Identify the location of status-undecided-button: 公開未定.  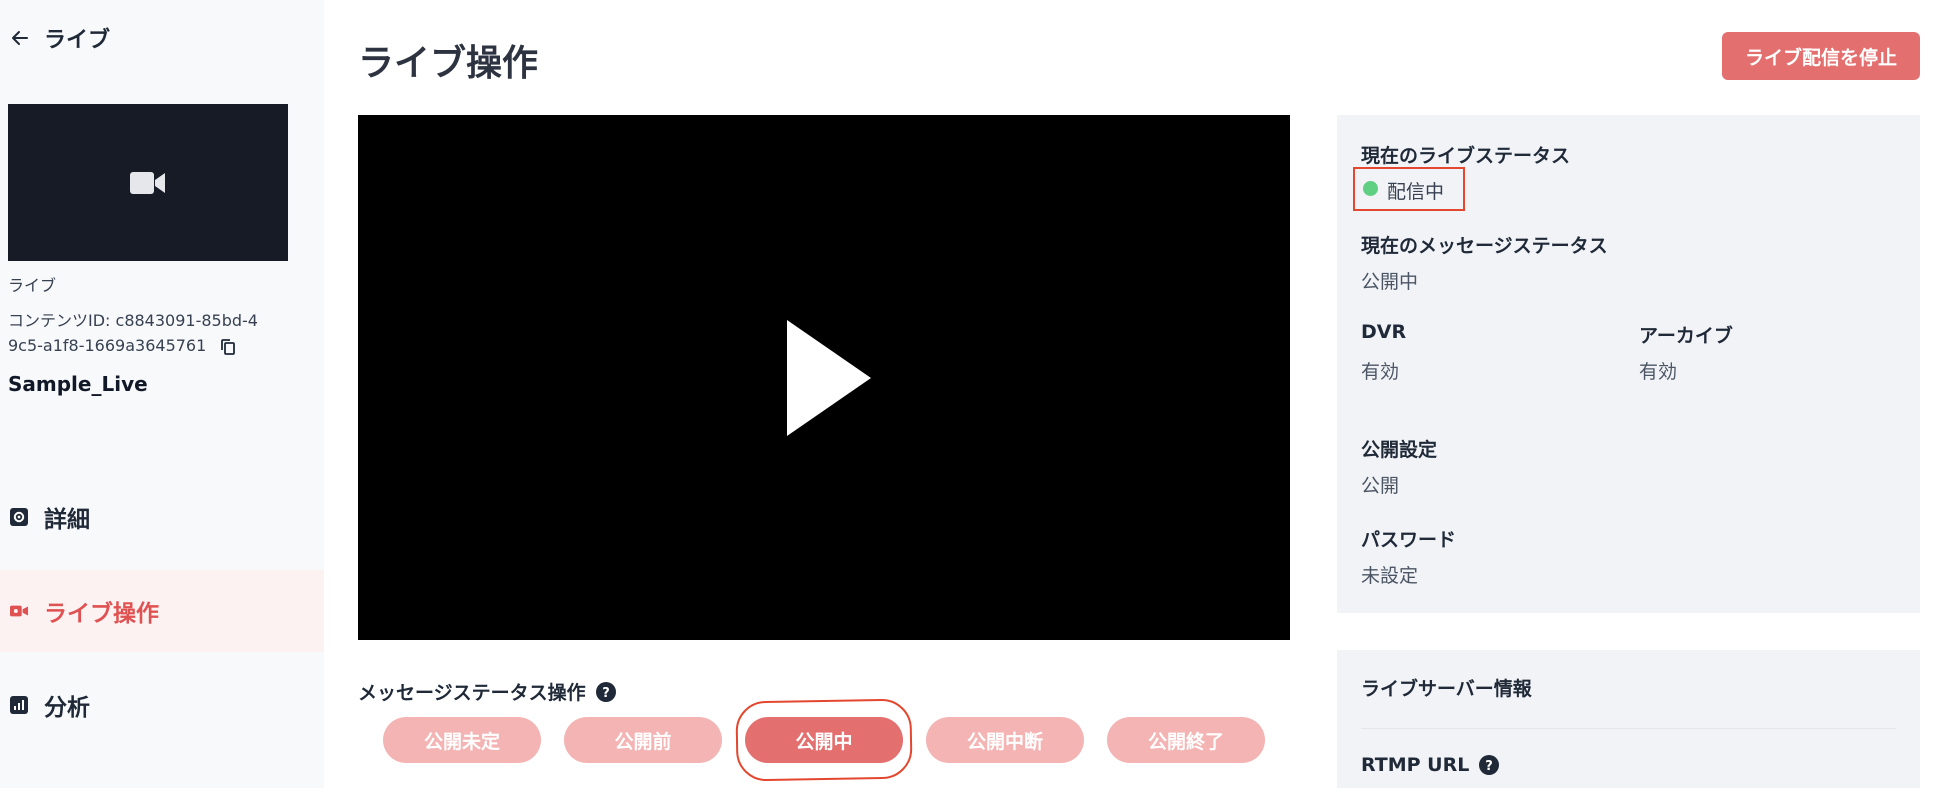
(462, 740).